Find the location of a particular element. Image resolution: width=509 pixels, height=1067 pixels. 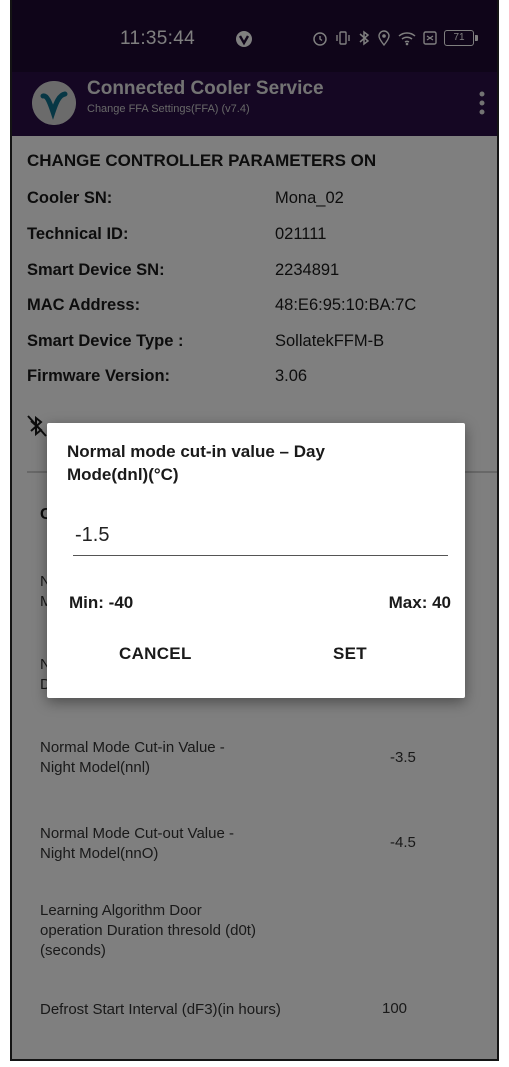

min-label: Min: -40 is located at coordinates (101, 602).